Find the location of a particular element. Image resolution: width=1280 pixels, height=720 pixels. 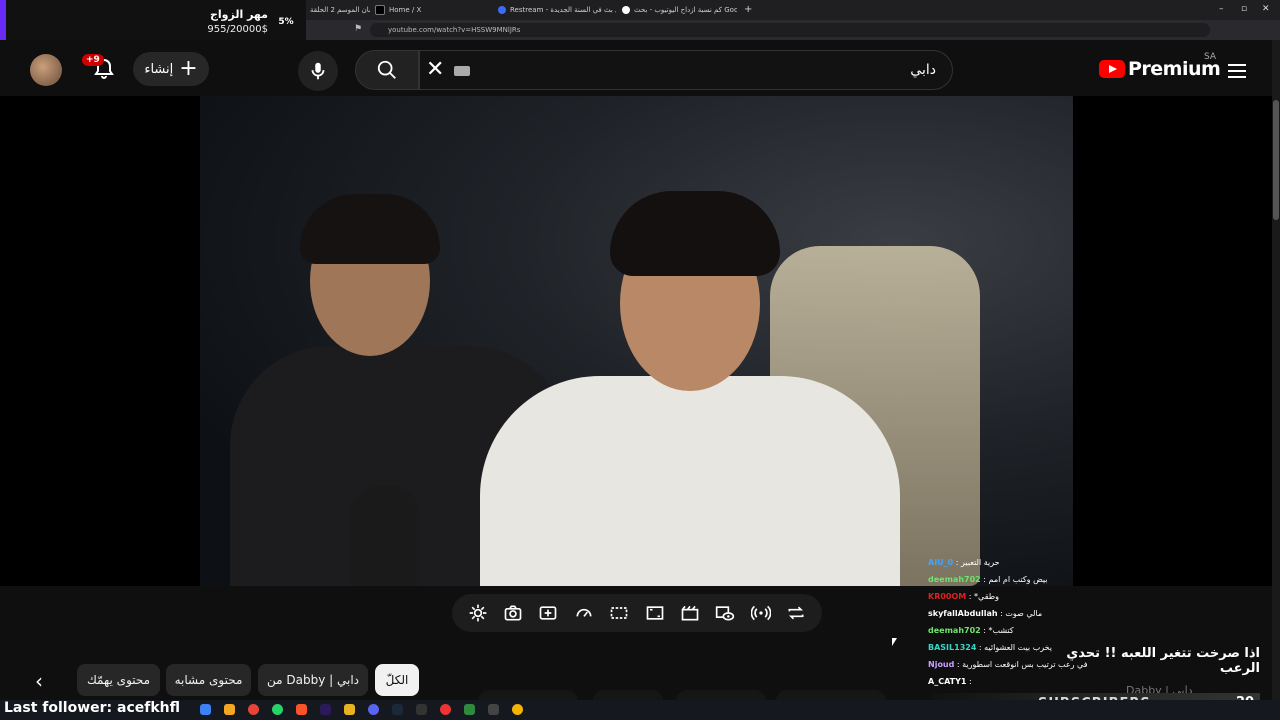

browser-tab: كم نسبة ازداح اليوتيوب - بحث Google is located at coordinates (679, 10).